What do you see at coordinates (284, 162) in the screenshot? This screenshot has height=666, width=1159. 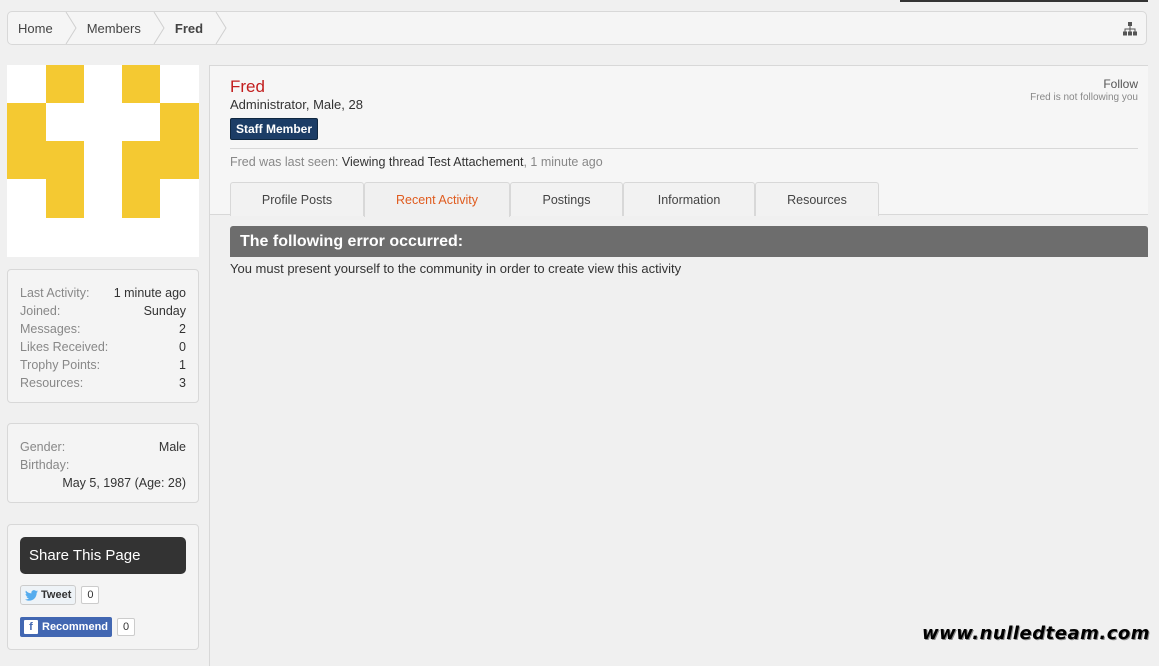 I see `last-seen-prefix: Fred was last seen:` at bounding box center [284, 162].